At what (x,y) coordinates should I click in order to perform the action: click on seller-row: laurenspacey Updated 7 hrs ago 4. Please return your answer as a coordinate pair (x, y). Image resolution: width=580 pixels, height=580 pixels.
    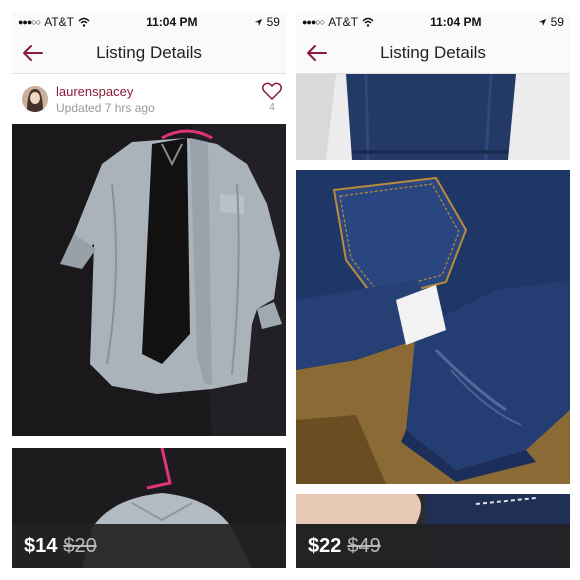
    Looking at the image, I should click on (149, 99).